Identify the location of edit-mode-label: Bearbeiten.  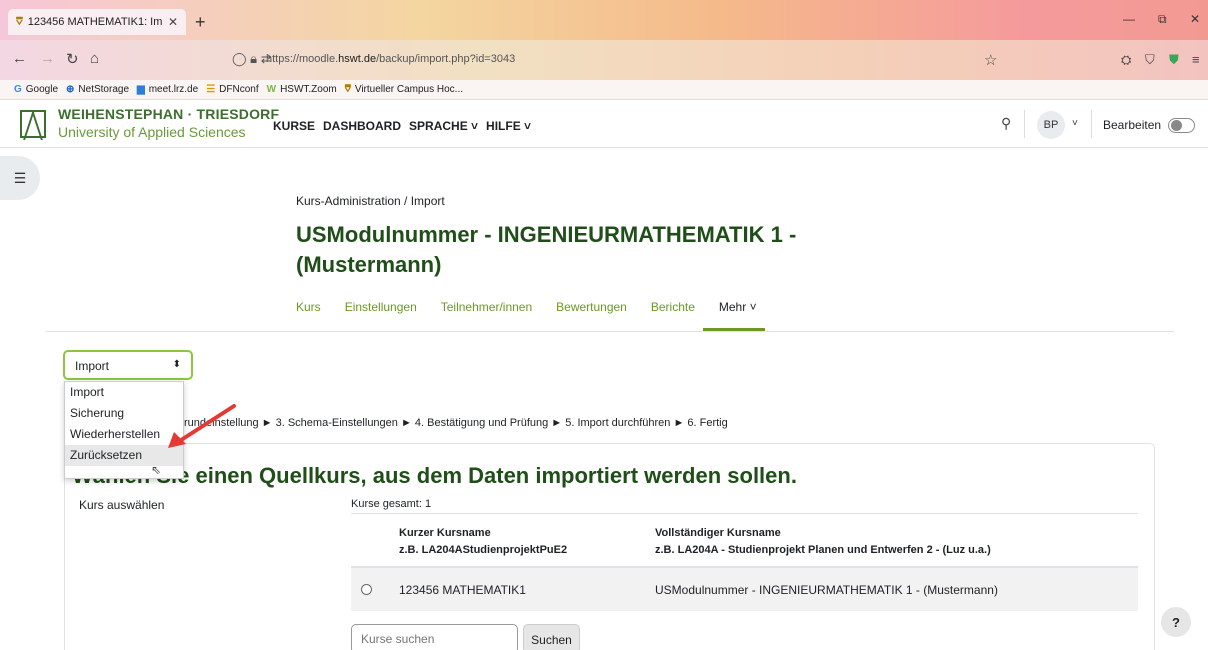
(1132, 125).